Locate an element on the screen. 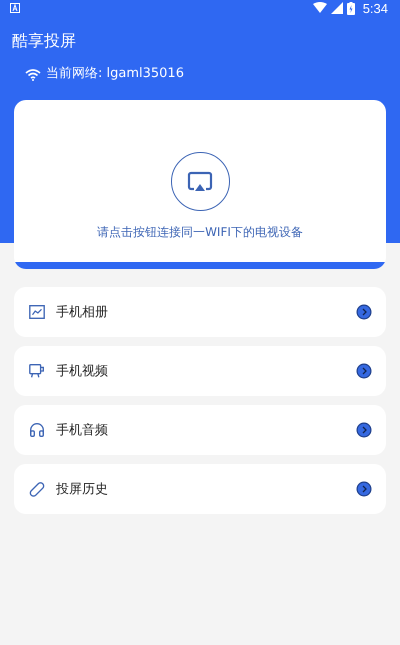 The image size is (400, 645). menu-label: 手机相册 is located at coordinates (82, 312).